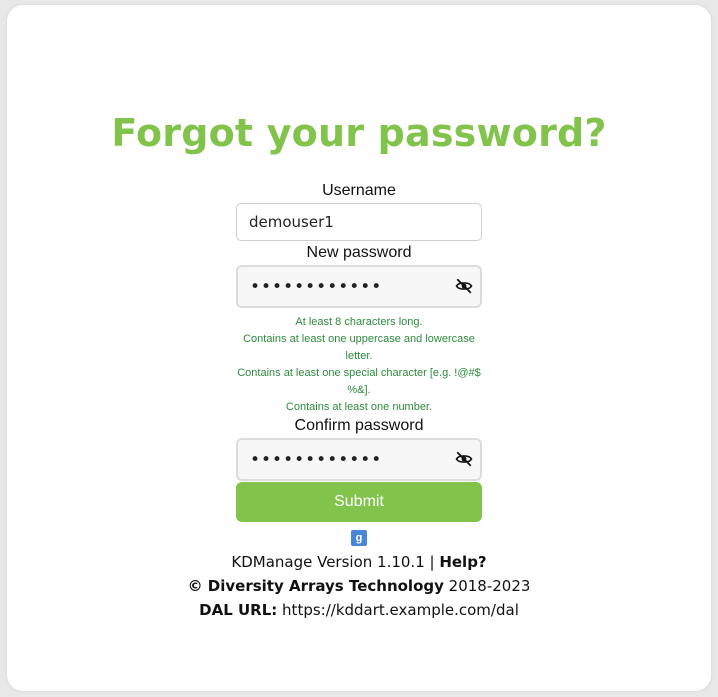 This screenshot has height=697, width=718. Describe the element at coordinates (238, 610) in the screenshot. I see `dal-url-label: DAL URL:` at that location.